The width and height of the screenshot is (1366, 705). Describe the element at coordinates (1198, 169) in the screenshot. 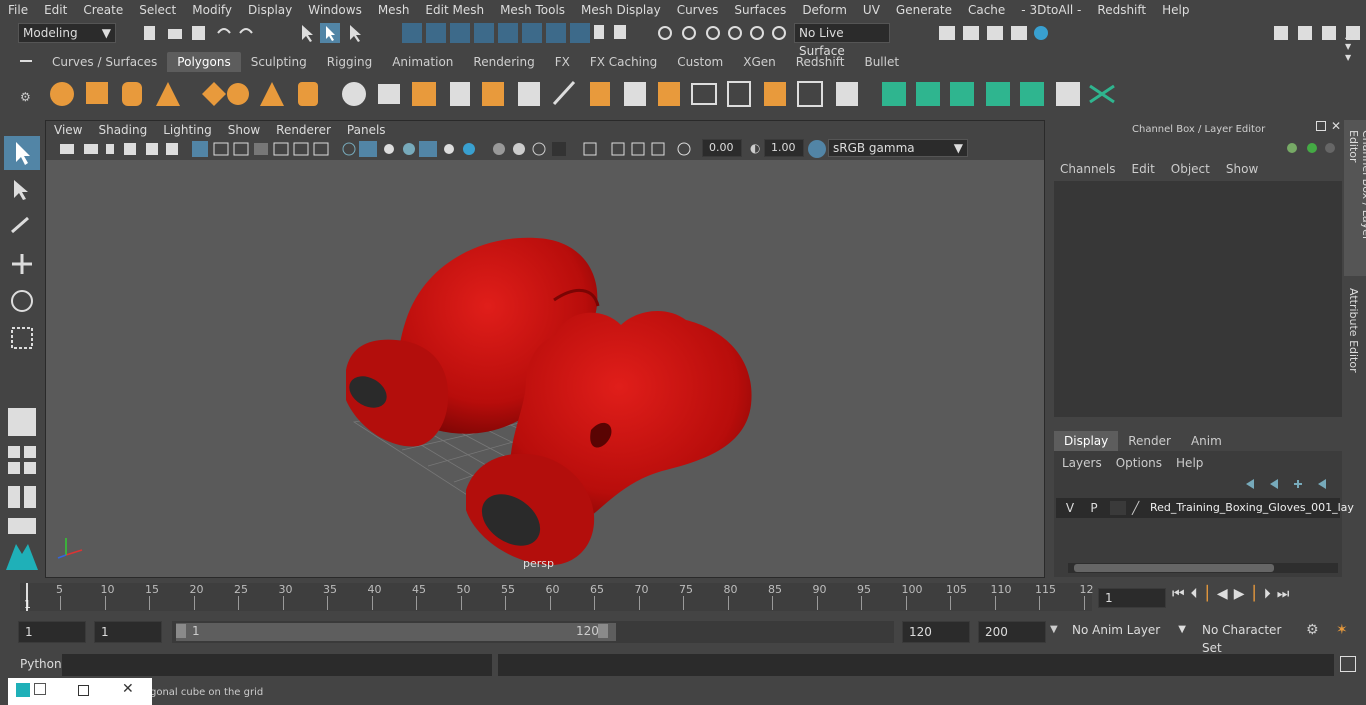

I see `cb-menu-object: Object` at that location.